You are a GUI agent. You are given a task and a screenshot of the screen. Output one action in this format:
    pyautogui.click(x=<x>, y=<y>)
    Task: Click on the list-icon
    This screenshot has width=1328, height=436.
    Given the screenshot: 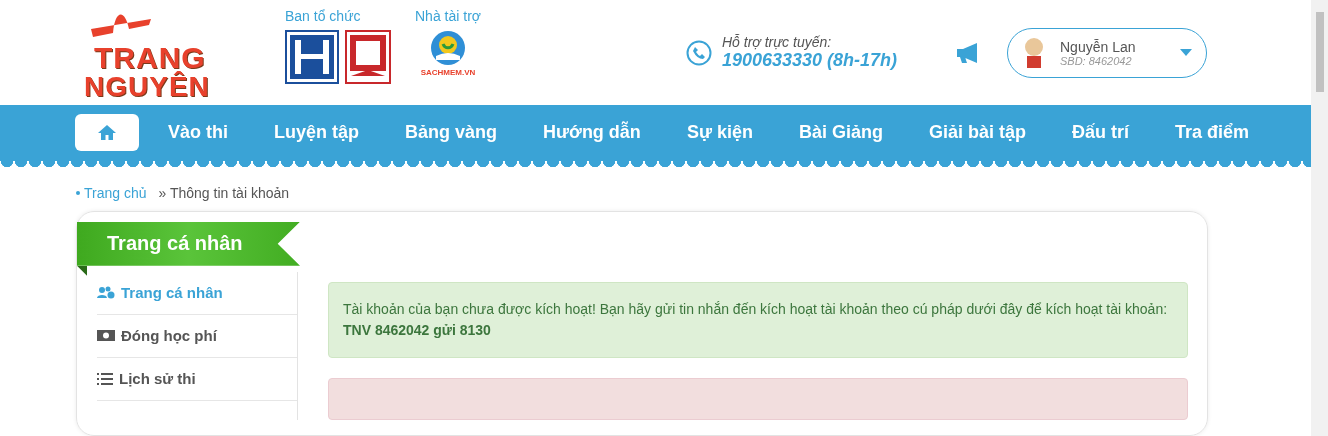 What is the action you would take?
    pyautogui.click(x=105, y=379)
    